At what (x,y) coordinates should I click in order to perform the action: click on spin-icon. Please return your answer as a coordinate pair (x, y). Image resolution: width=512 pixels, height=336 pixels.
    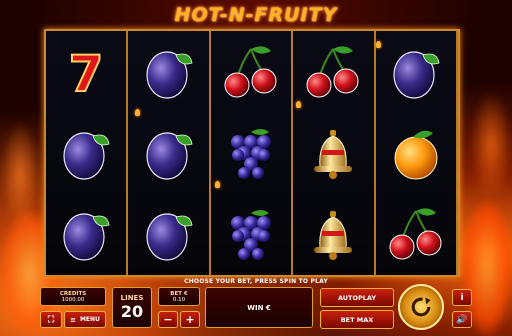
    Looking at the image, I should click on (421, 307).